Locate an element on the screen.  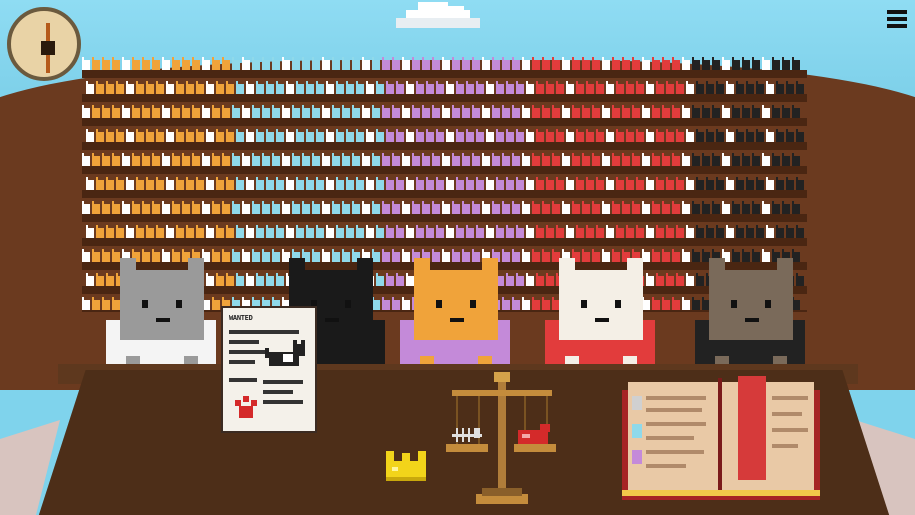
hamburger-menu-icon is located at coordinates (897, 20).